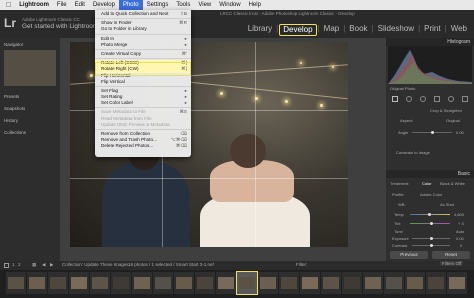 The image size is (474, 298). Describe the element at coordinates (465, 99) in the screenshot. I see `brush-icon` at that location.